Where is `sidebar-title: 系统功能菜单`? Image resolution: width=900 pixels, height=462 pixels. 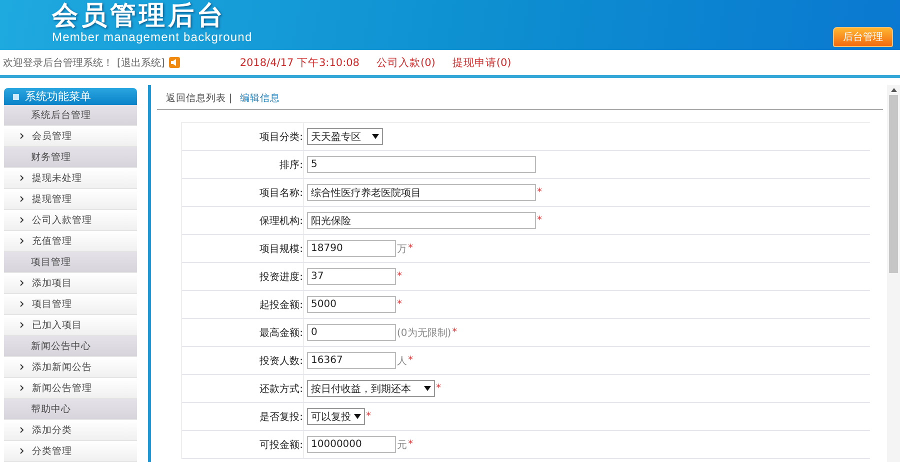 sidebar-title: 系统功能菜单 is located at coordinates (58, 96).